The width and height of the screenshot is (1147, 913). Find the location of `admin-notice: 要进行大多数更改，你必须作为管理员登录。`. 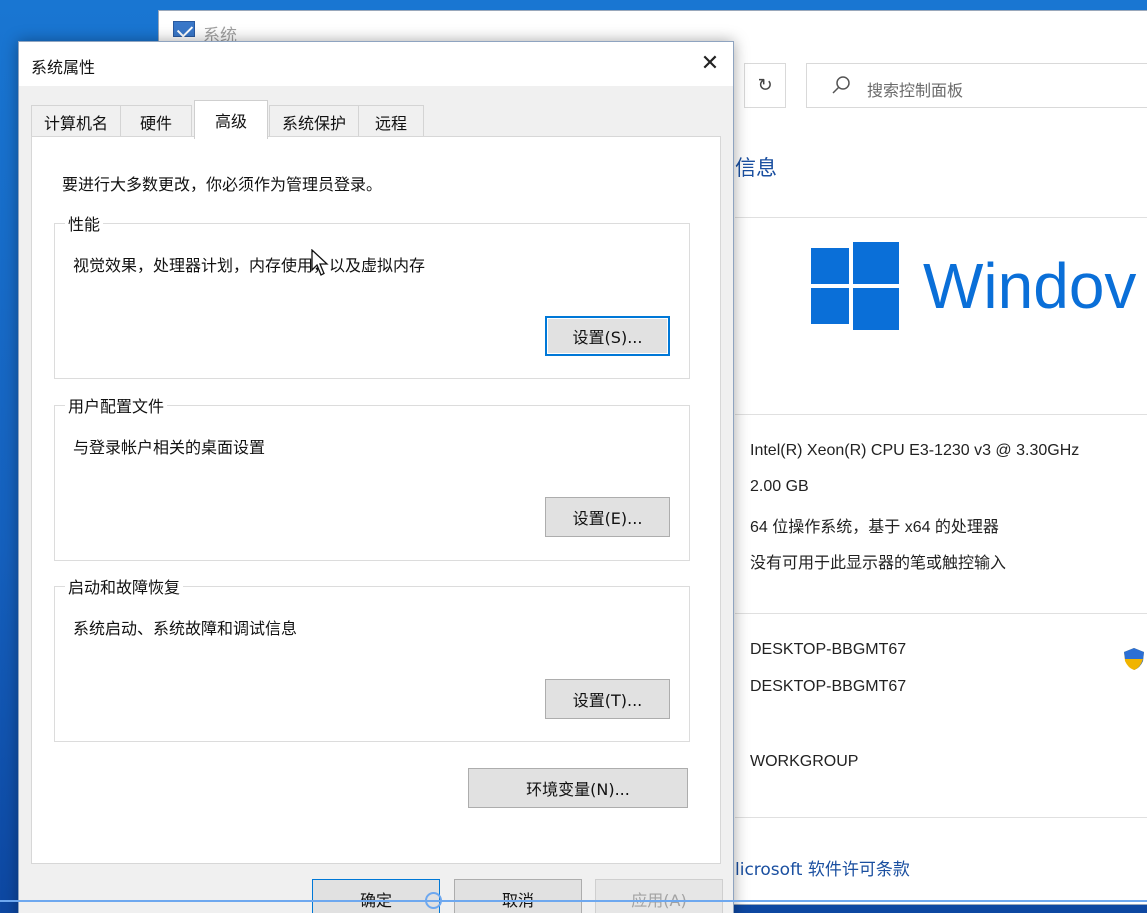

admin-notice: 要进行大多数更改，你必须作为管理员登录。 is located at coordinates (222, 184).